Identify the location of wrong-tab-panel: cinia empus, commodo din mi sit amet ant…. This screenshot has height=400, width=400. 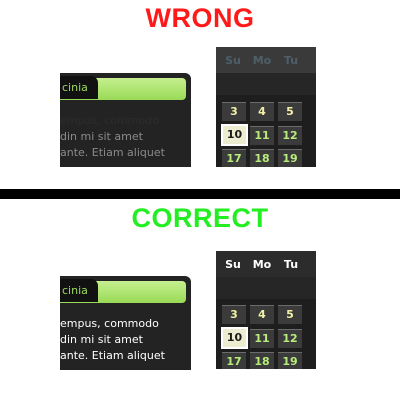
(125, 120).